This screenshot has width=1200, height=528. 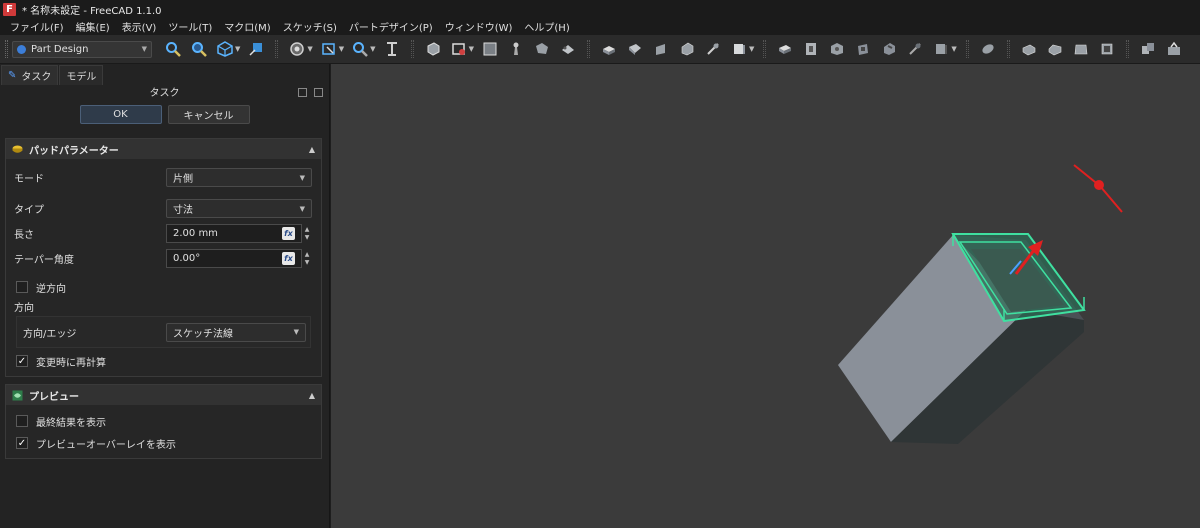 I want to click on pipe-icon, so click(x=687, y=49).